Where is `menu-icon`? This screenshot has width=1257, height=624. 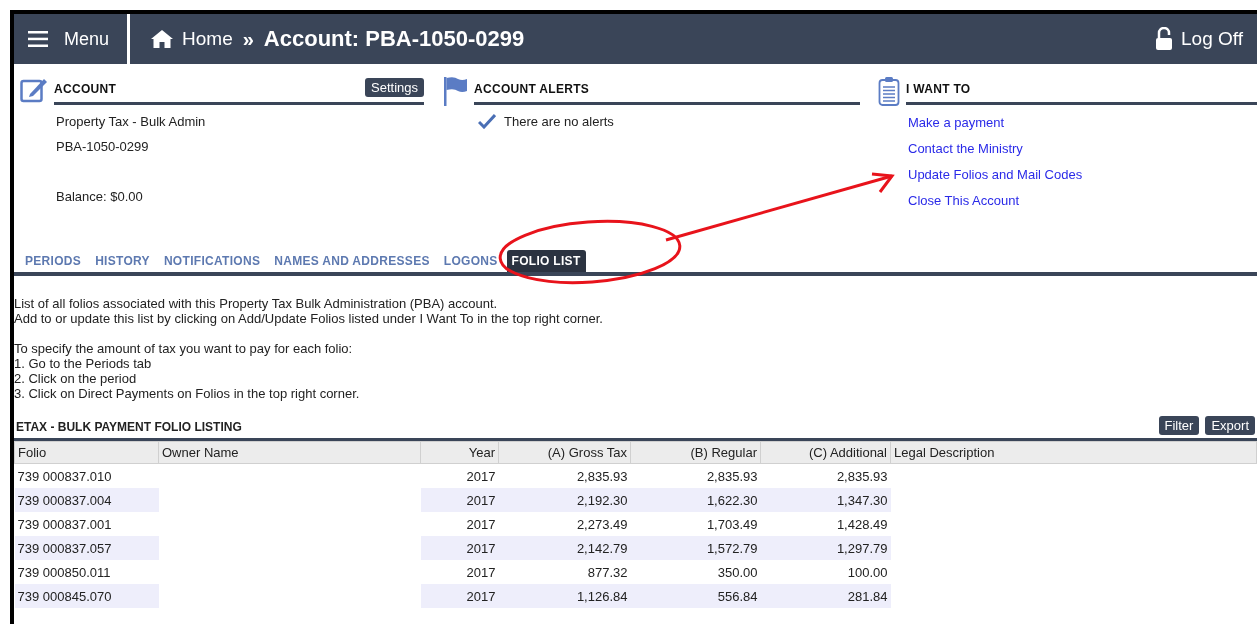
menu-icon is located at coordinates (38, 39).